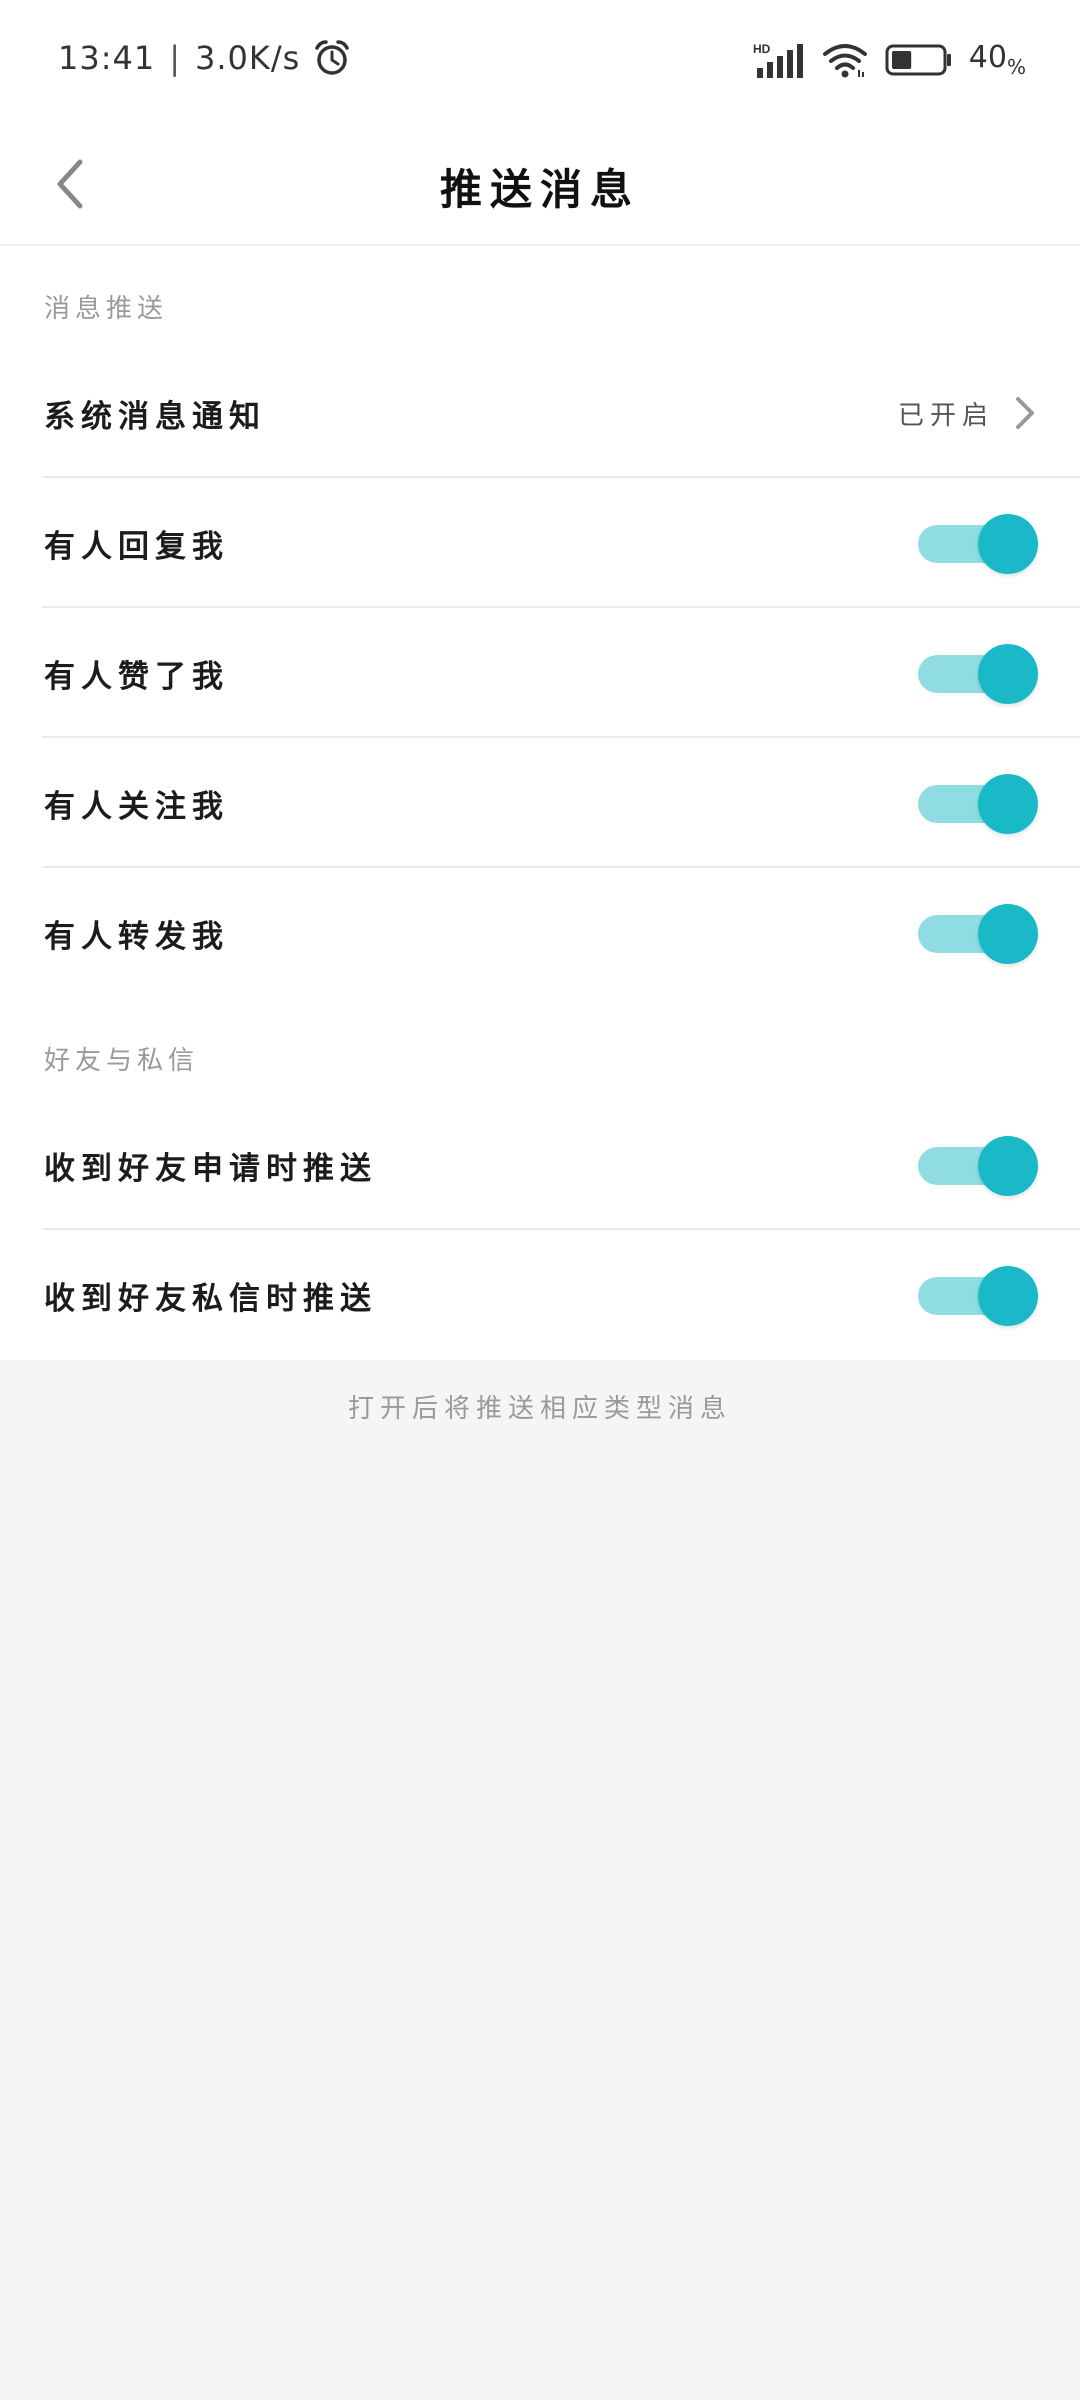  What do you see at coordinates (778, 60) in the screenshot?
I see `signal-bars-icon: HD` at bounding box center [778, 60].